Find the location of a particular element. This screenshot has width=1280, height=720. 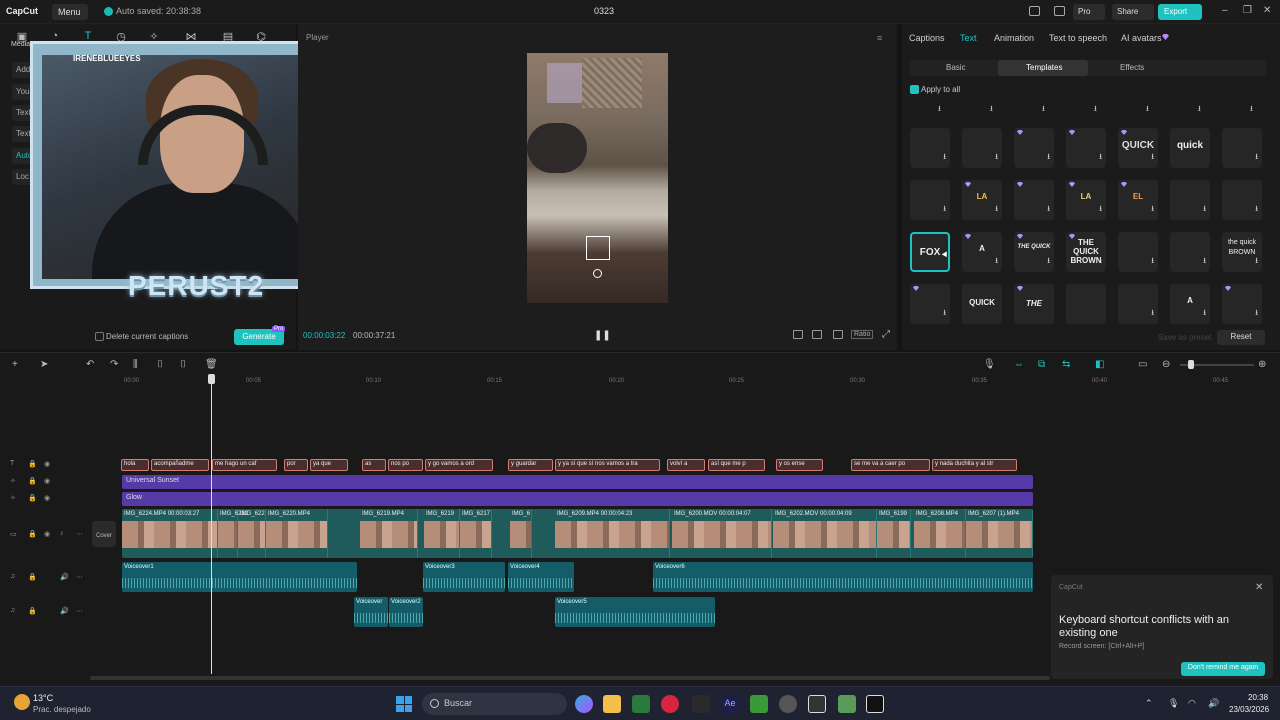

volume-icon: 🔊 is located at coordinates (1213, 703).